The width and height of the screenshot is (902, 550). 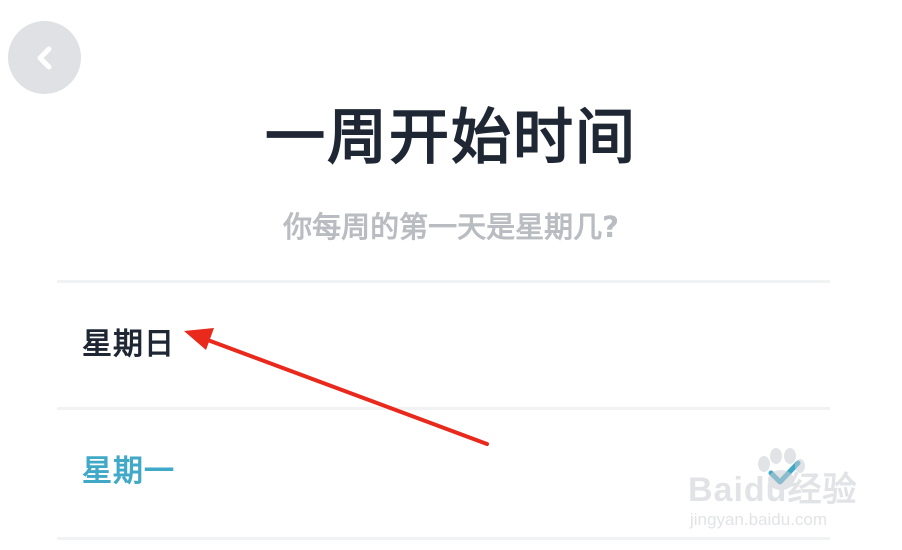 What do you see at coordinates (451, 227) in the screenshot?
I see `page-subtitle: 你每周的第一天是星期几?` at bounding box center [451, 227].